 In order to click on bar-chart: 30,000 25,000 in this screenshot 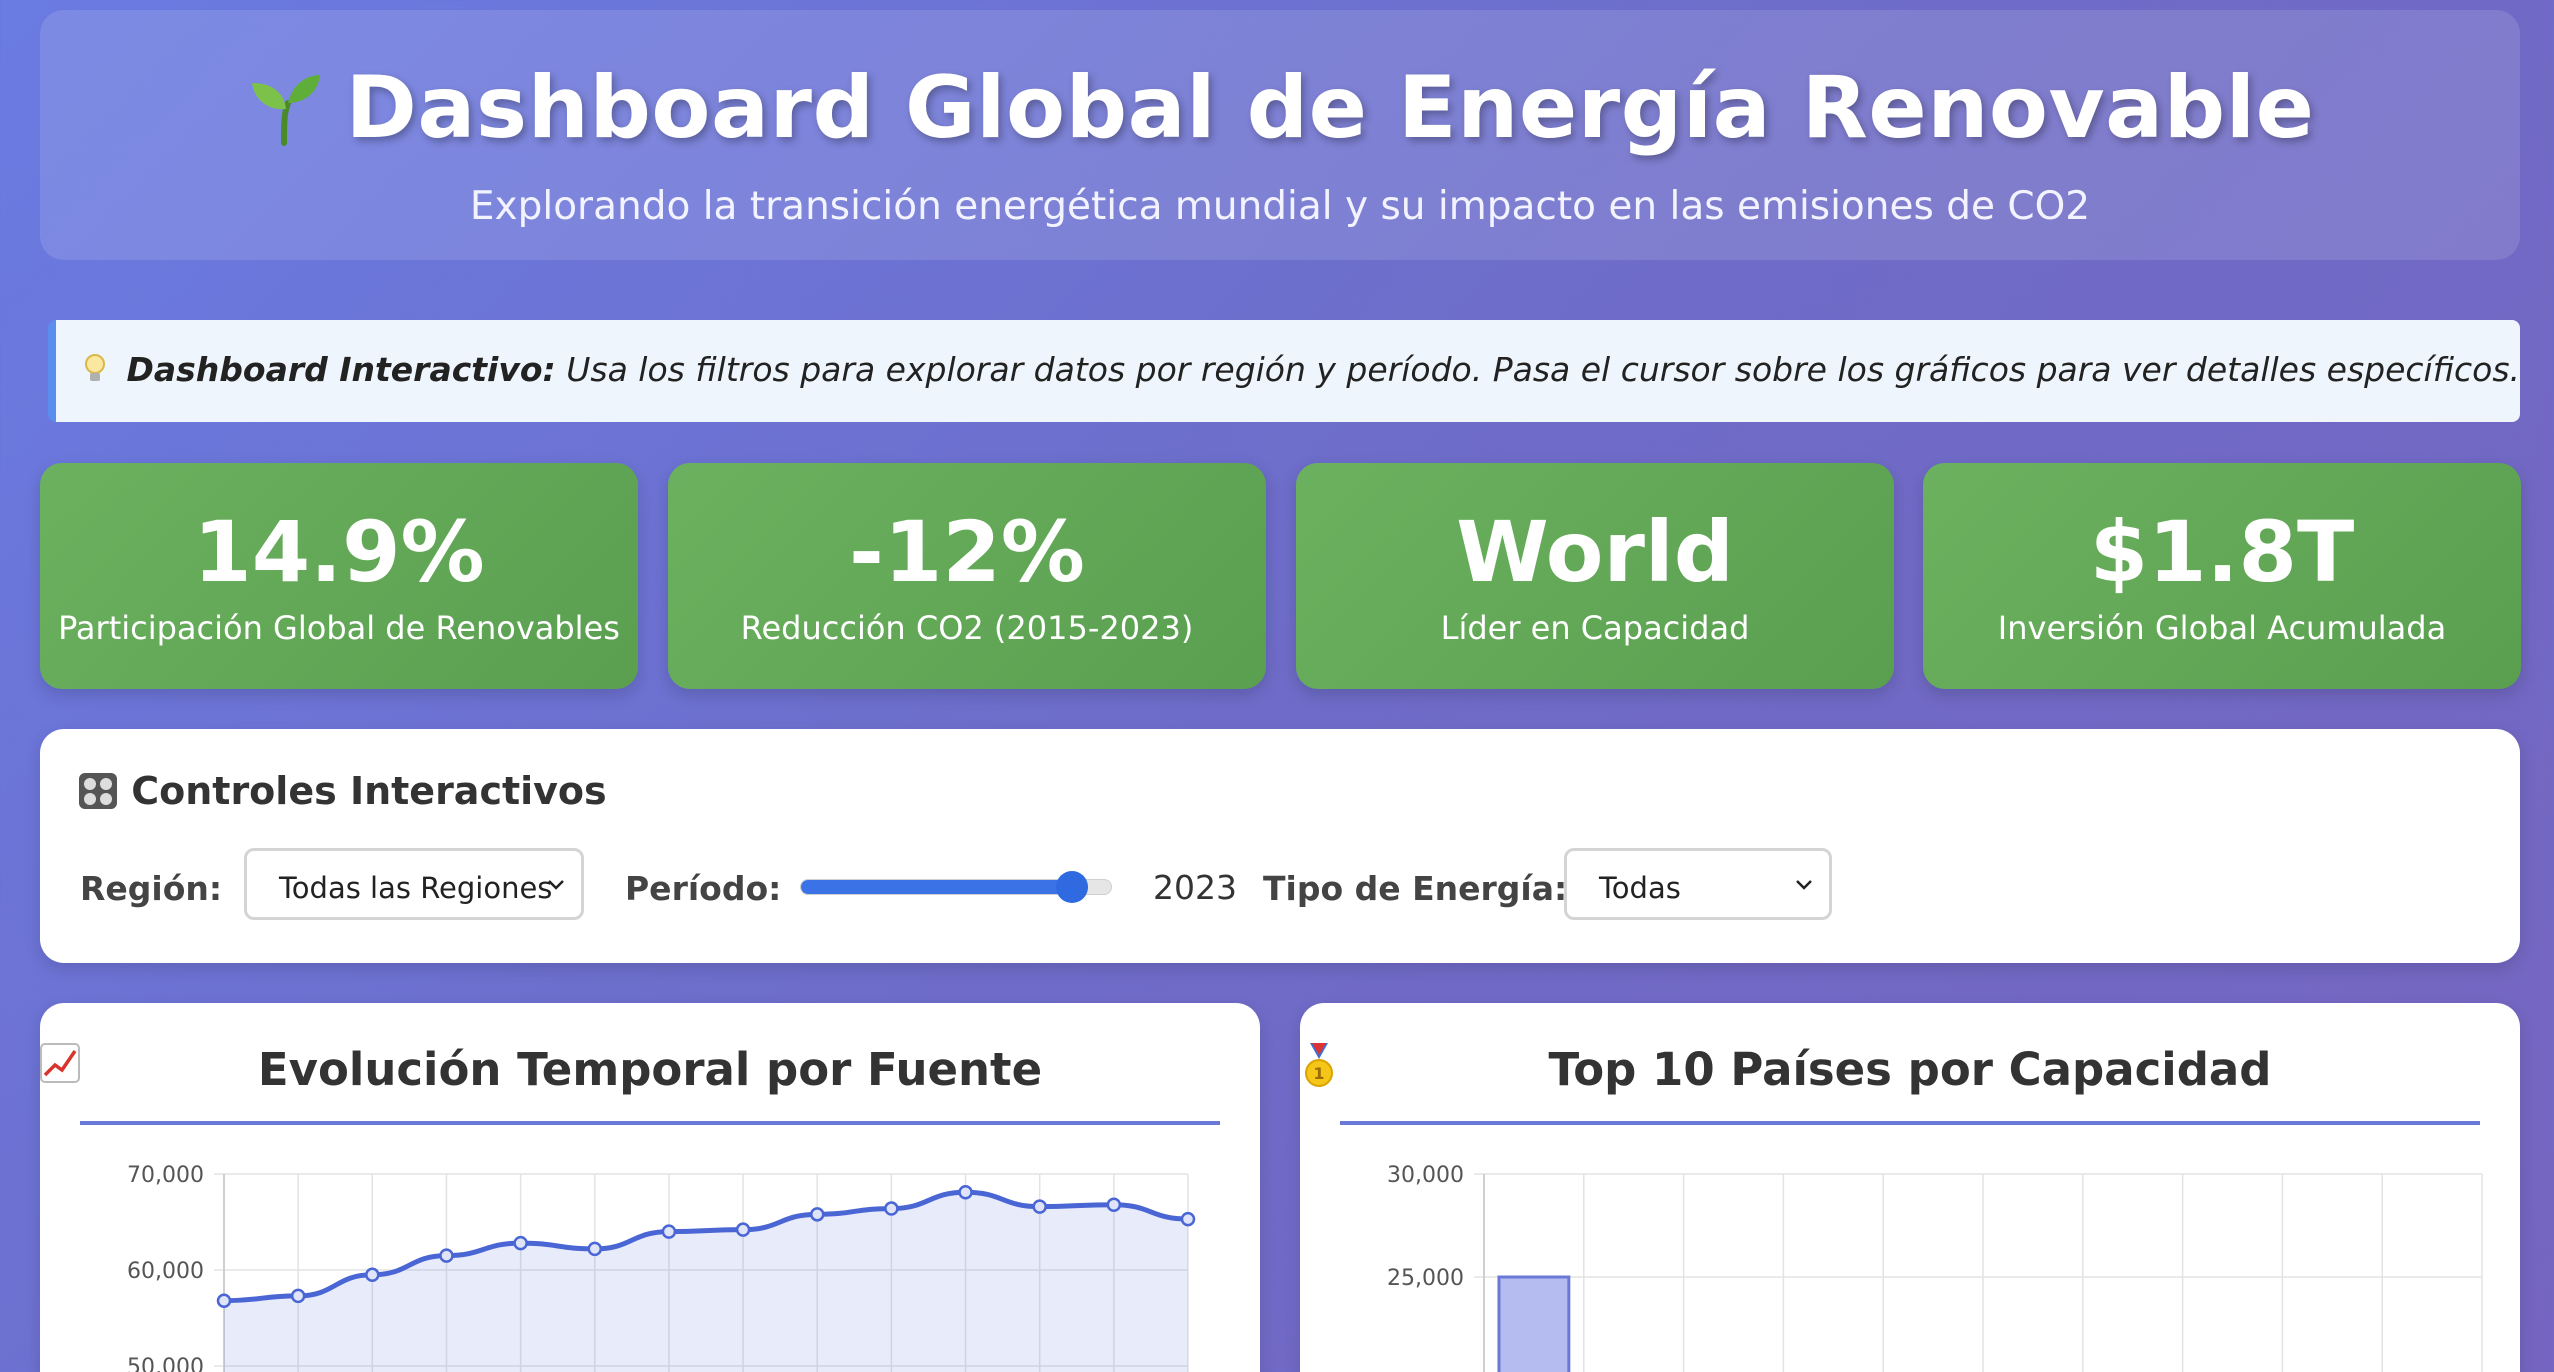, I will do `click(1935, 1267)`.